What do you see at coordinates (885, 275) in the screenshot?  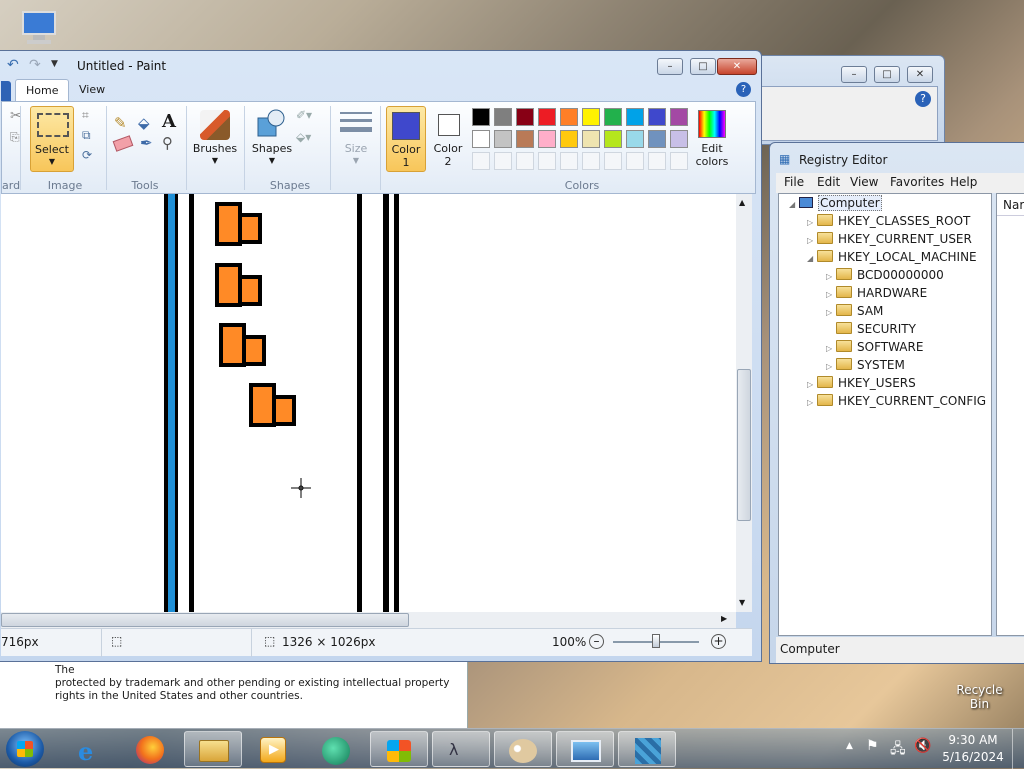 I see `tree-item-bcd: ▷ BCD00000000` at bounding box center [885, 275].